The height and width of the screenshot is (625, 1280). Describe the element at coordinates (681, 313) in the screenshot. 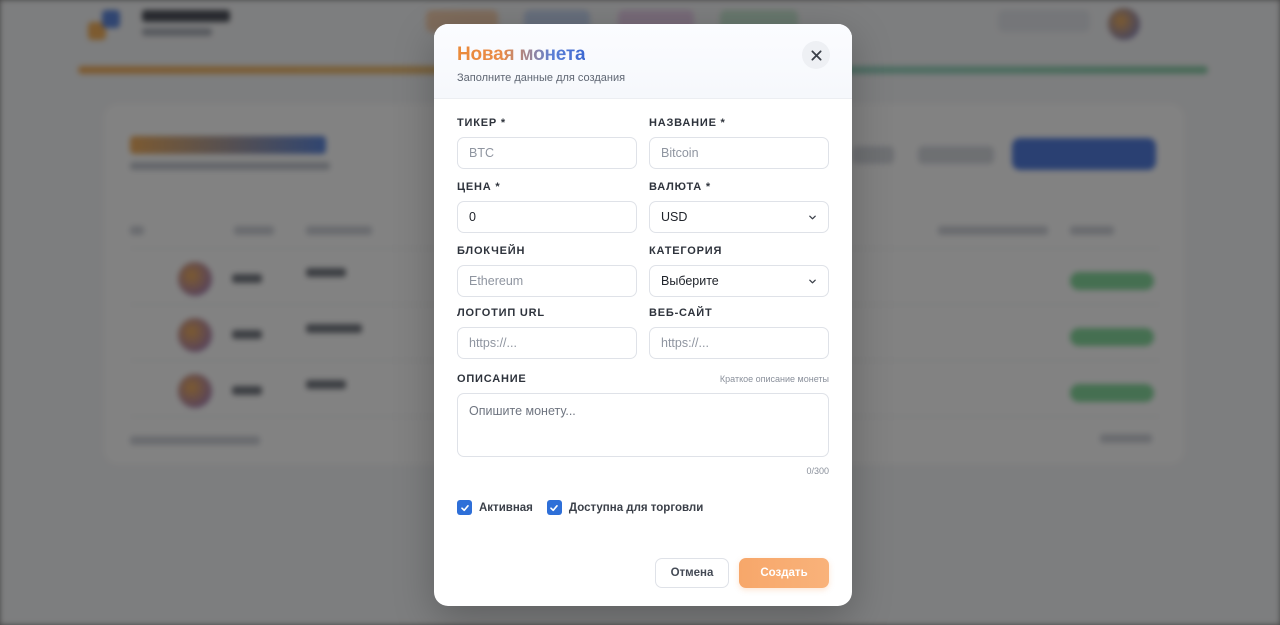

I see `website-label: ВЕБ-САЙТ` at that location.